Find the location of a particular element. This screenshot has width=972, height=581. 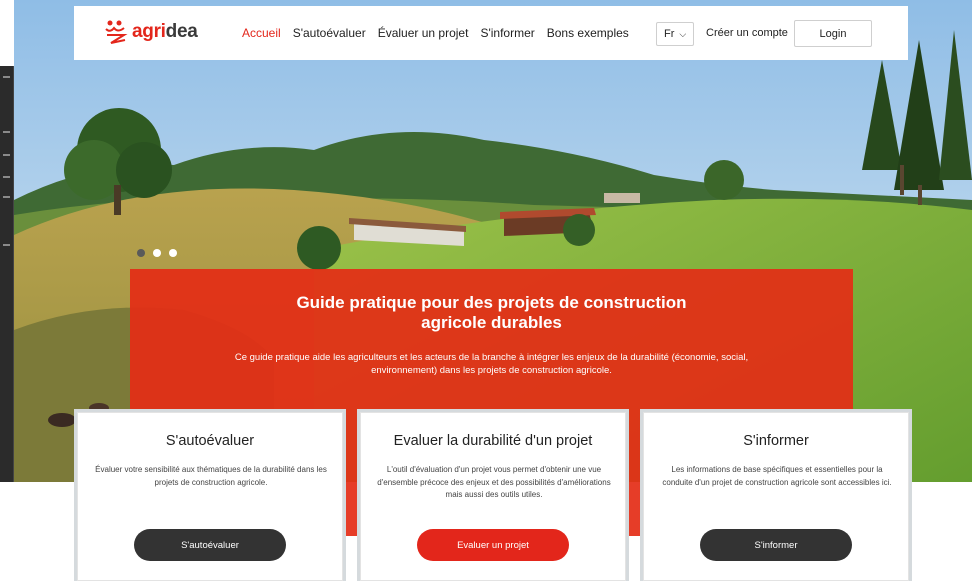

slider-pagination is located at coordinates (161, 253).